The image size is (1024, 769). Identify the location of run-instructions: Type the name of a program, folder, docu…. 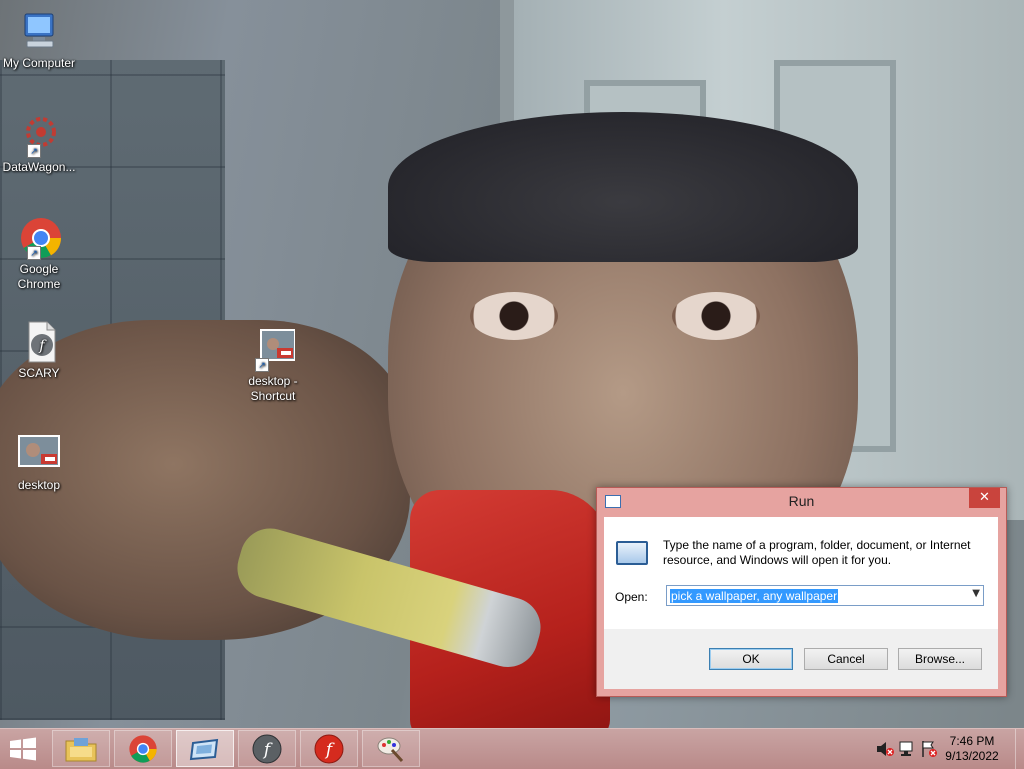
(817, 552).